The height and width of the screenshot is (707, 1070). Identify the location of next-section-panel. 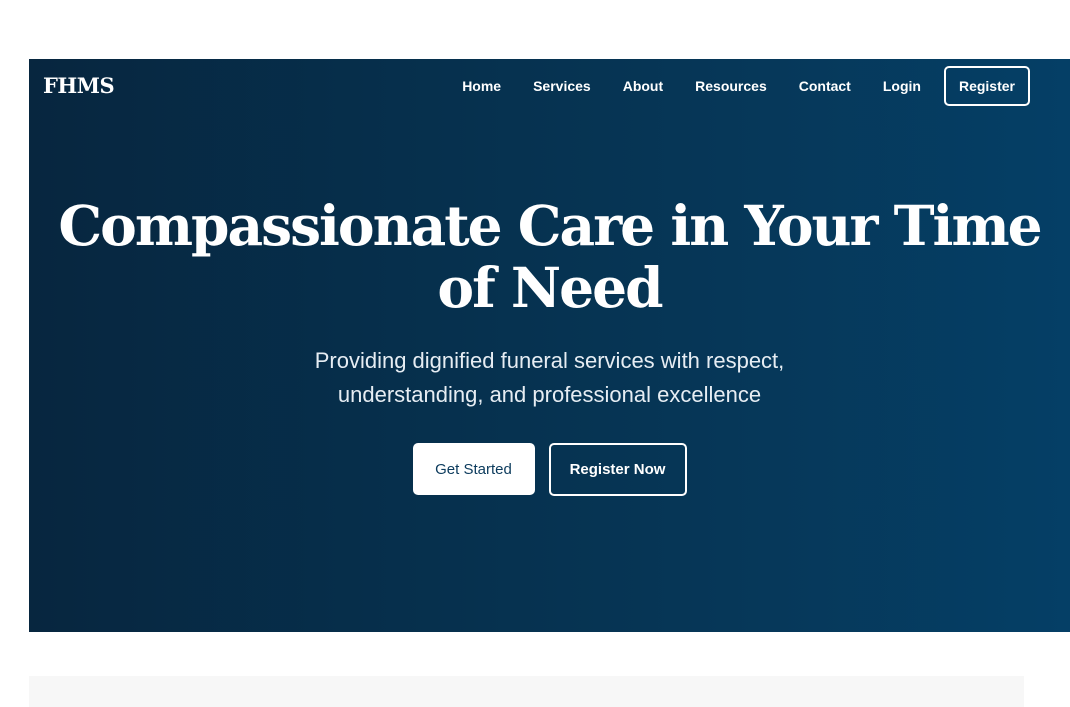
(526, 691).